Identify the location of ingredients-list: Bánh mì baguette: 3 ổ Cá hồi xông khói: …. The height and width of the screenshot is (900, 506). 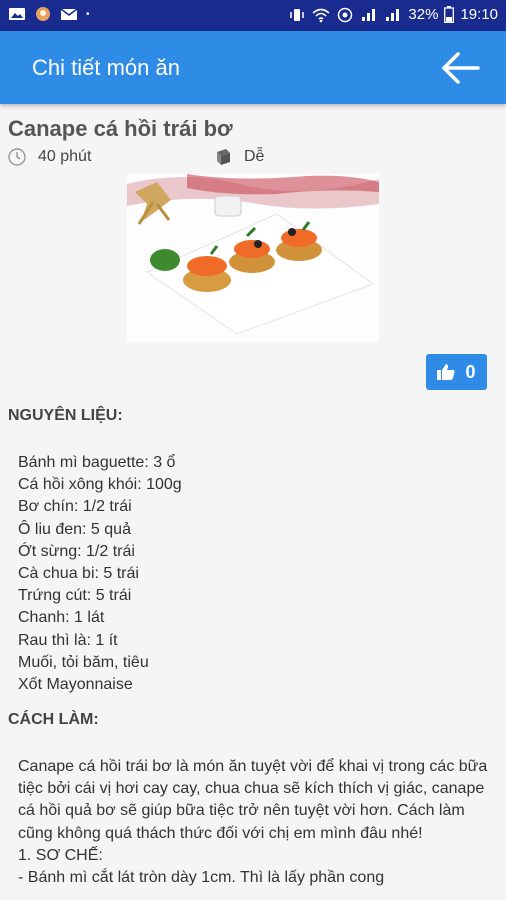
(100, 574).